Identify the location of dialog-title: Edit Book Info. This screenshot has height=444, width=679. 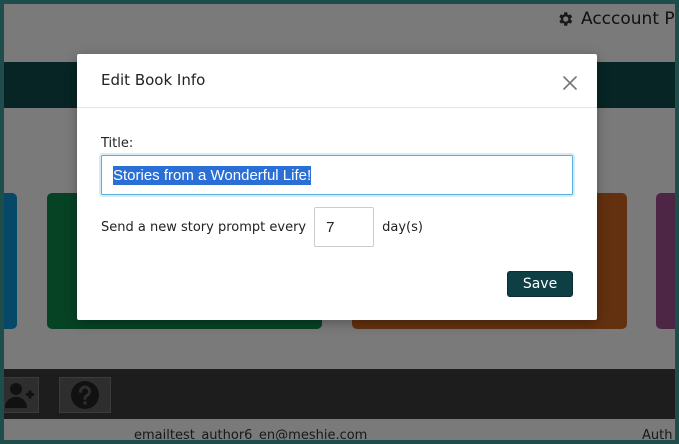
(153, 80).